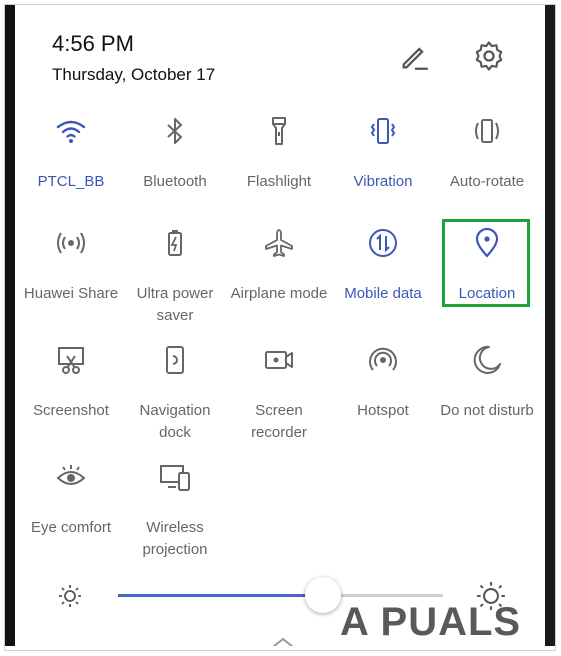 Image resolution: width=561 pixels, height=656 pixels. I want to click on tile-eye-comfort: Eye comfort, so click(71, 516).